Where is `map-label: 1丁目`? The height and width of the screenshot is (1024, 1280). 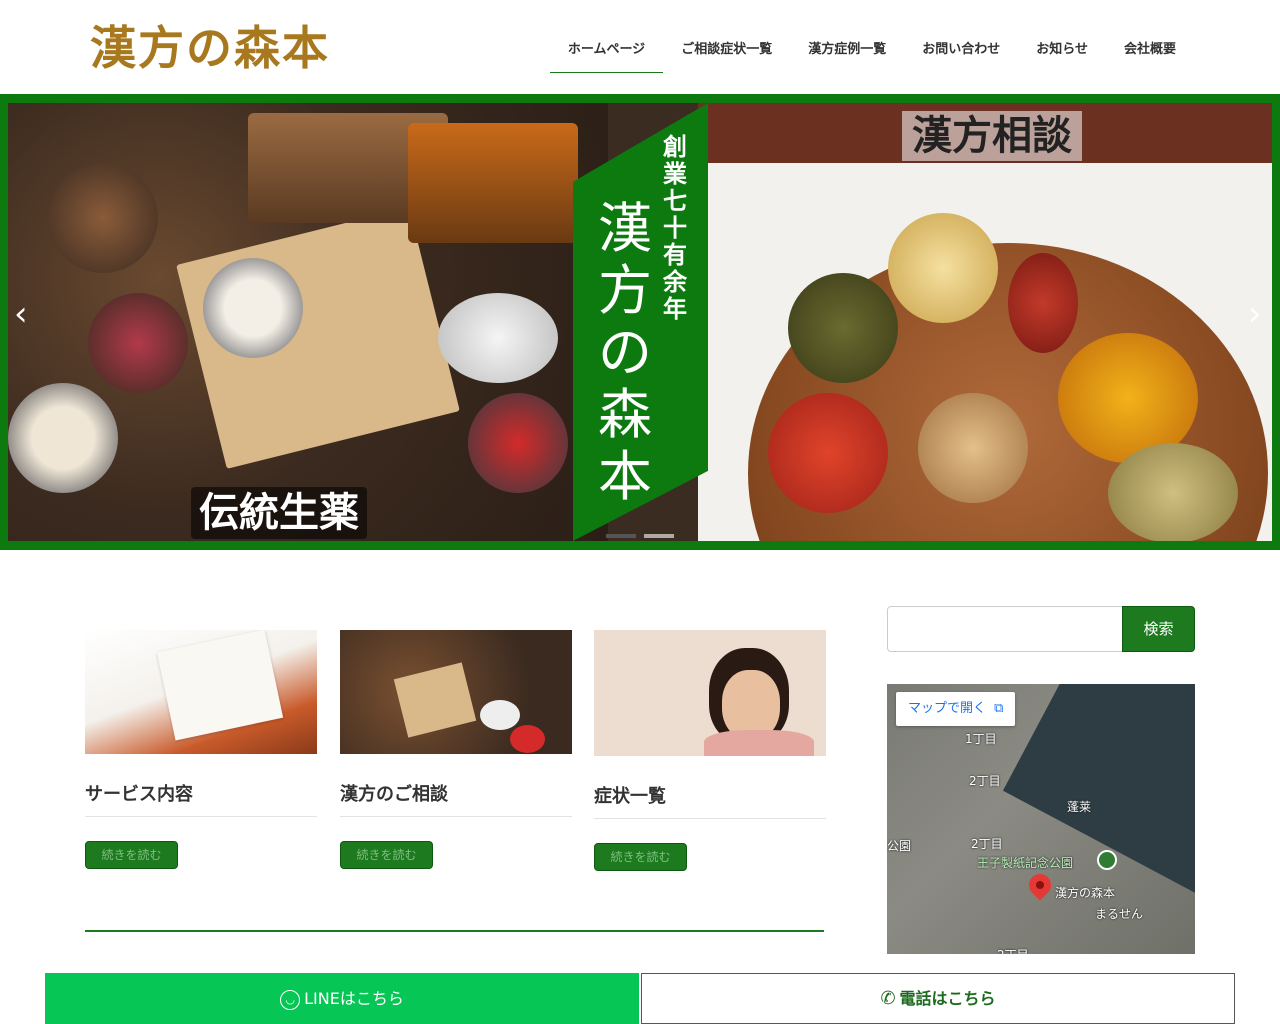 map-label: 1丁目 is located at coordinates (981, 739).